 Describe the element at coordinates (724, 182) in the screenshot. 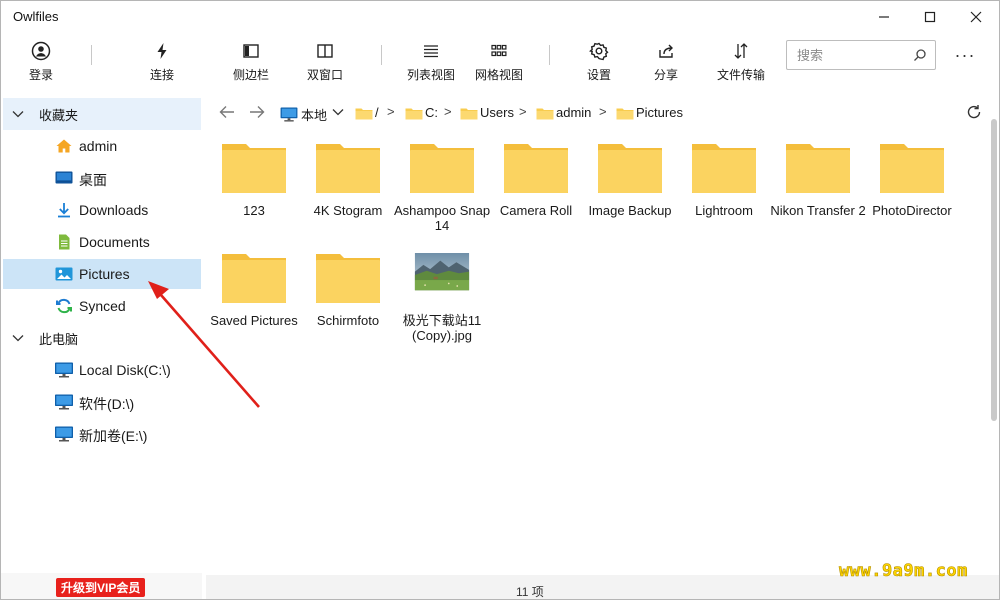

I see `file-tile-folder: Lightroom` at that location.